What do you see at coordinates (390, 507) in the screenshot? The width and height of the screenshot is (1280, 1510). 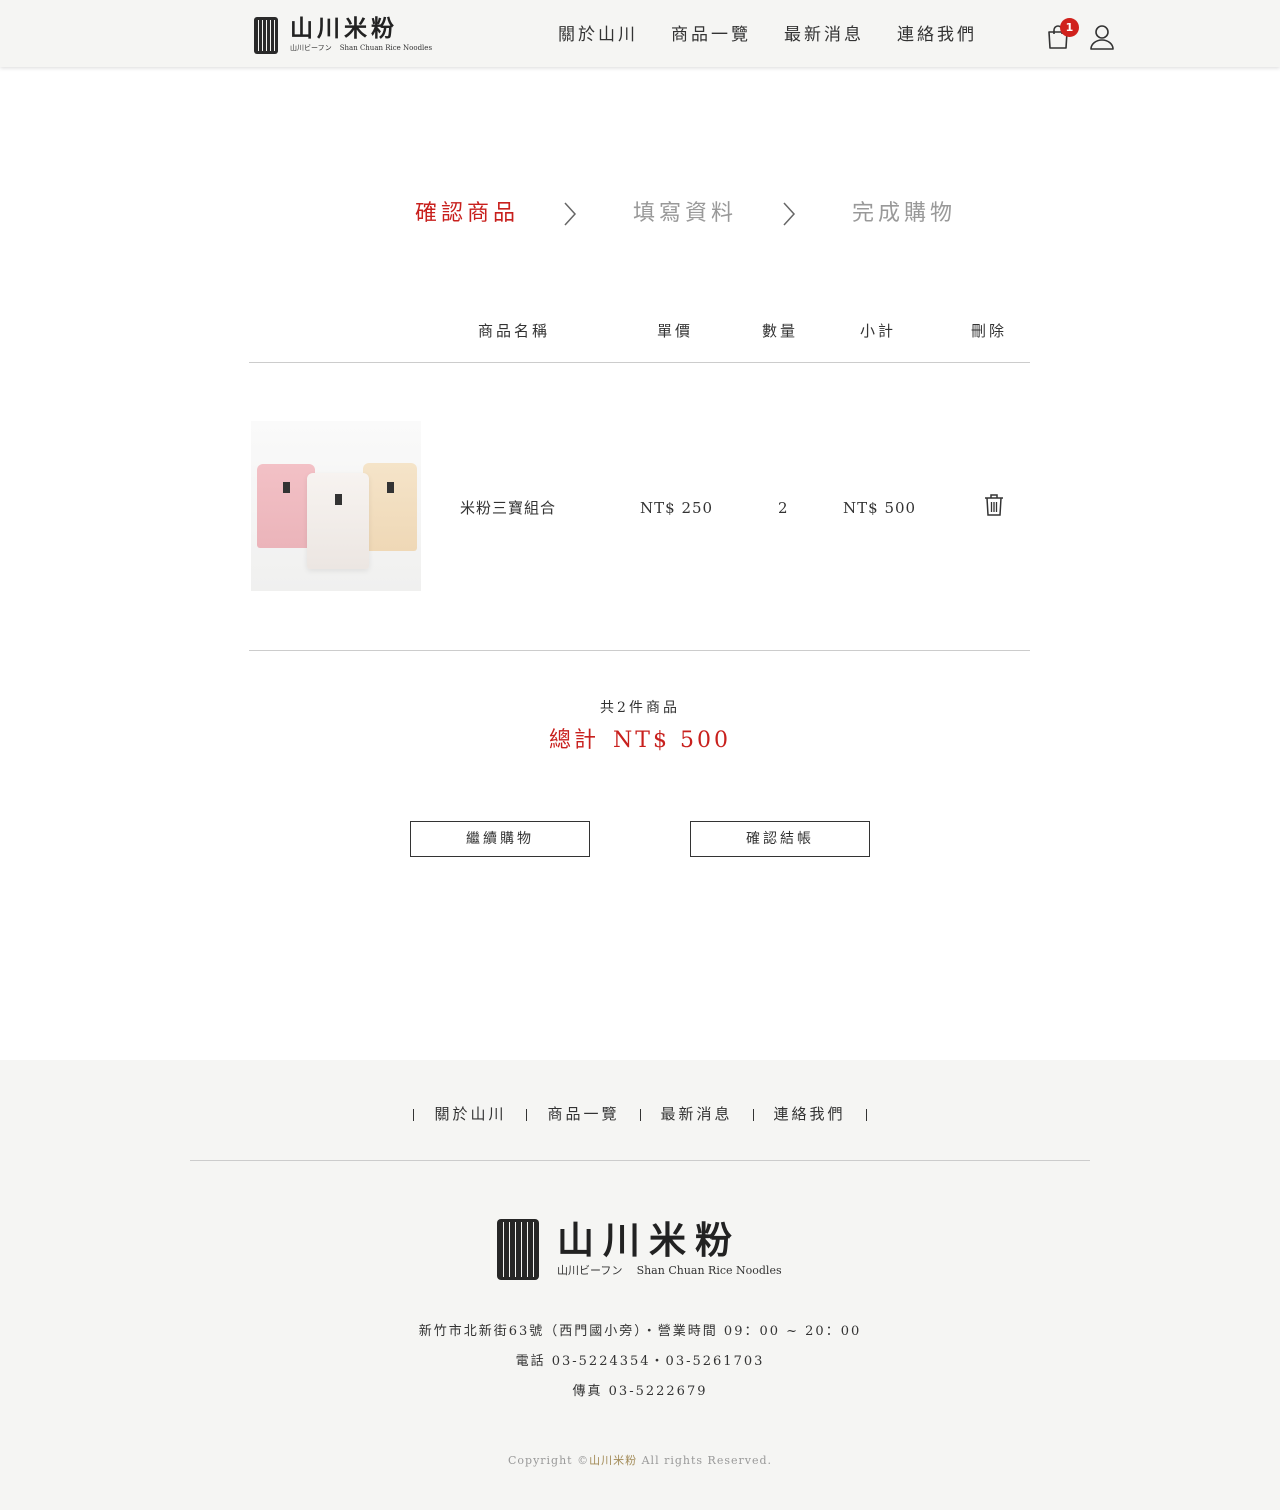 I see `cream-bag-icon` at bounding box center [390, 507].